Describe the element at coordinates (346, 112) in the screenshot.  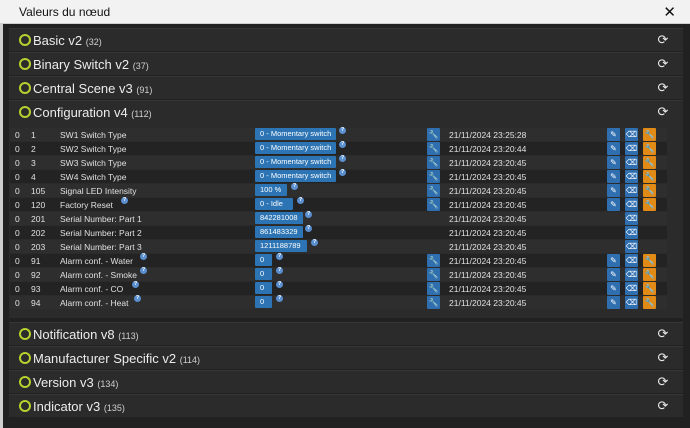
I see `section-header: Configuration v4 (112) ⟳` at that location.